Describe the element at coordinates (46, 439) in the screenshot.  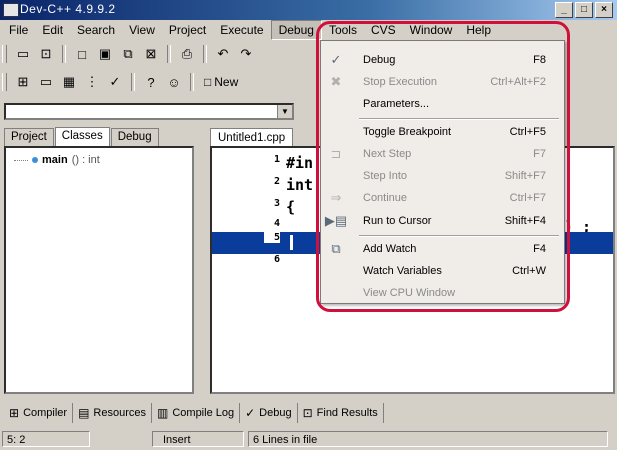
I see `status-position: 5: 2` at that location.